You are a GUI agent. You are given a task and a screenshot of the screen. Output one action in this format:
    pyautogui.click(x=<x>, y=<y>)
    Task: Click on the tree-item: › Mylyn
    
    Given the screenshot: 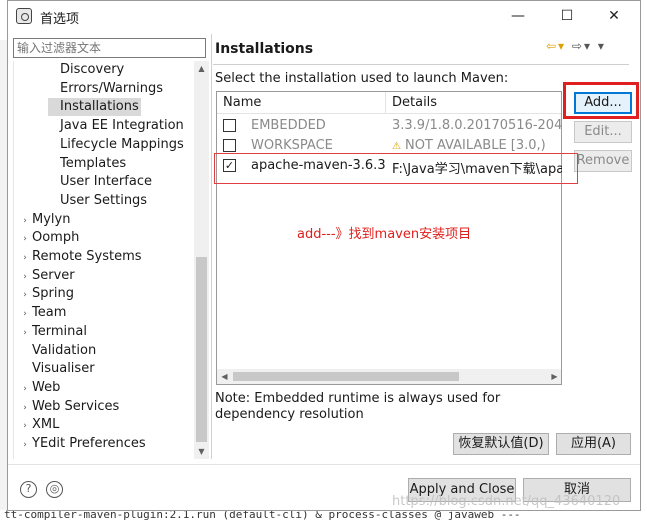 What is the action you would take?
    pyautogui.click(x=46, y=220)
    